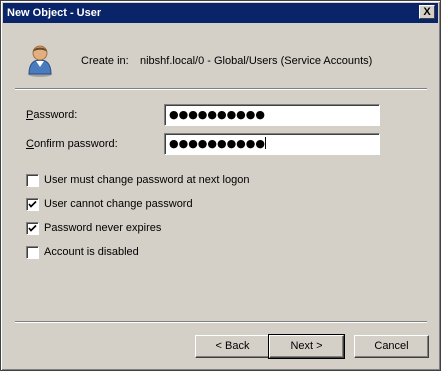 This screenshot has height=371, width=441. What do you see at coordinates (91, 252) in the screenshot?
I see `checkbox-label: Account is disabled` at bounding box center [91, 252].